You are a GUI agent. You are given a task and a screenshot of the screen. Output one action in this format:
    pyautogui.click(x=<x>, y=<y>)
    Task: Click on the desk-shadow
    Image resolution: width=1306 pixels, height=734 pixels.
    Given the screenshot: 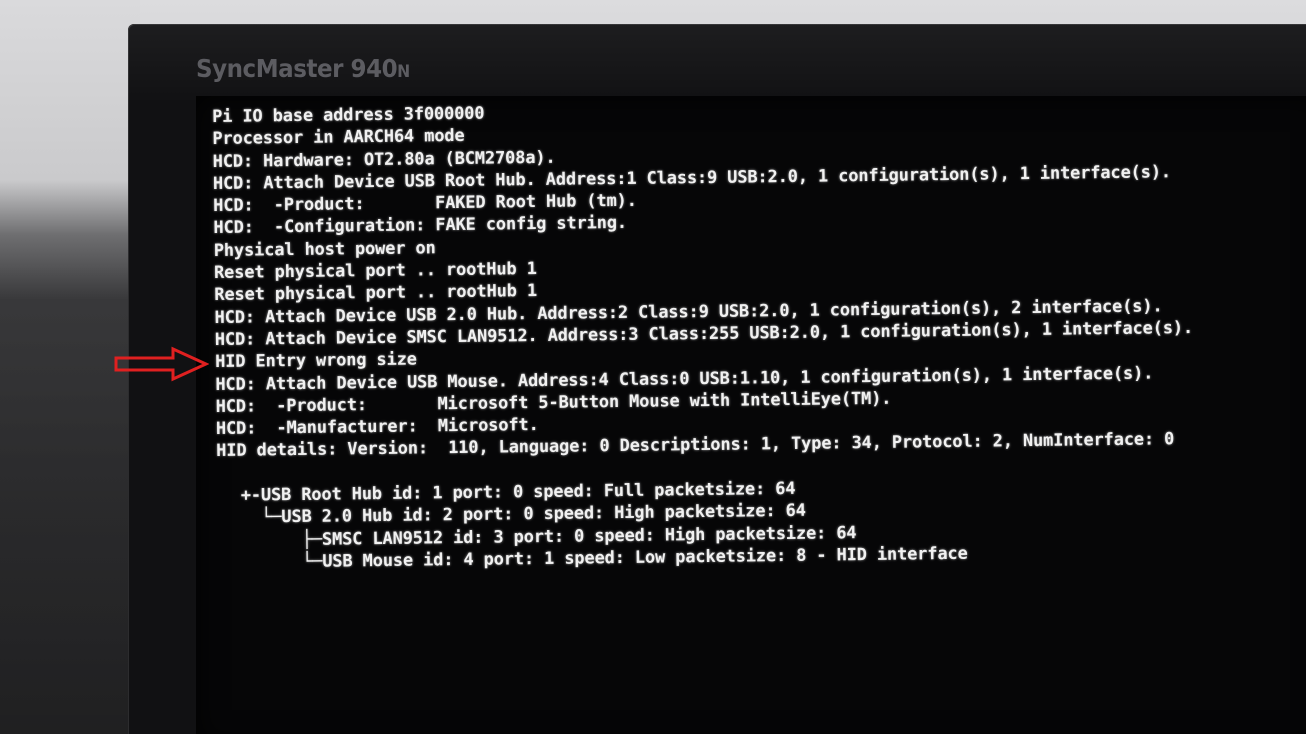 What is the action you would take?
    pyautogui.click(x=64, y=497)
    